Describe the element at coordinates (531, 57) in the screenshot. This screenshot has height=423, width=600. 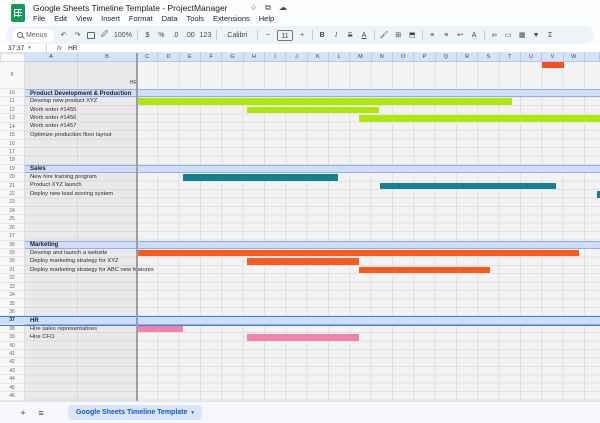
I see `column-header-U: U` at that location.